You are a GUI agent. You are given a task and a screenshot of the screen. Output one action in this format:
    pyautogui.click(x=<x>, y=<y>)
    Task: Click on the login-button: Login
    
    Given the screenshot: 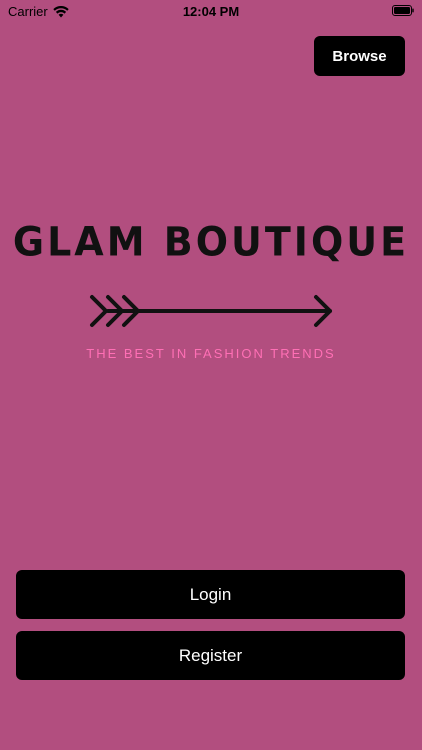 What is the action you would take?
    pyautogui.click(x=210, y=594)
    